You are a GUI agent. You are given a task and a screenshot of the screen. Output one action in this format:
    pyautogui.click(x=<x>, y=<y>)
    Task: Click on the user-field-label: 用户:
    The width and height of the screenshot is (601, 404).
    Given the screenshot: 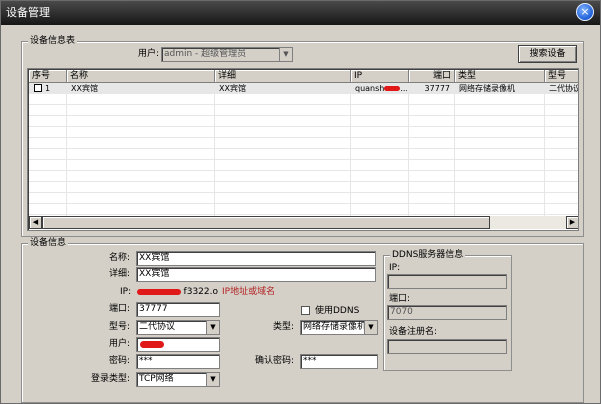 What is the action you would take?
    pyautogui.click(x=120, y=344)
    